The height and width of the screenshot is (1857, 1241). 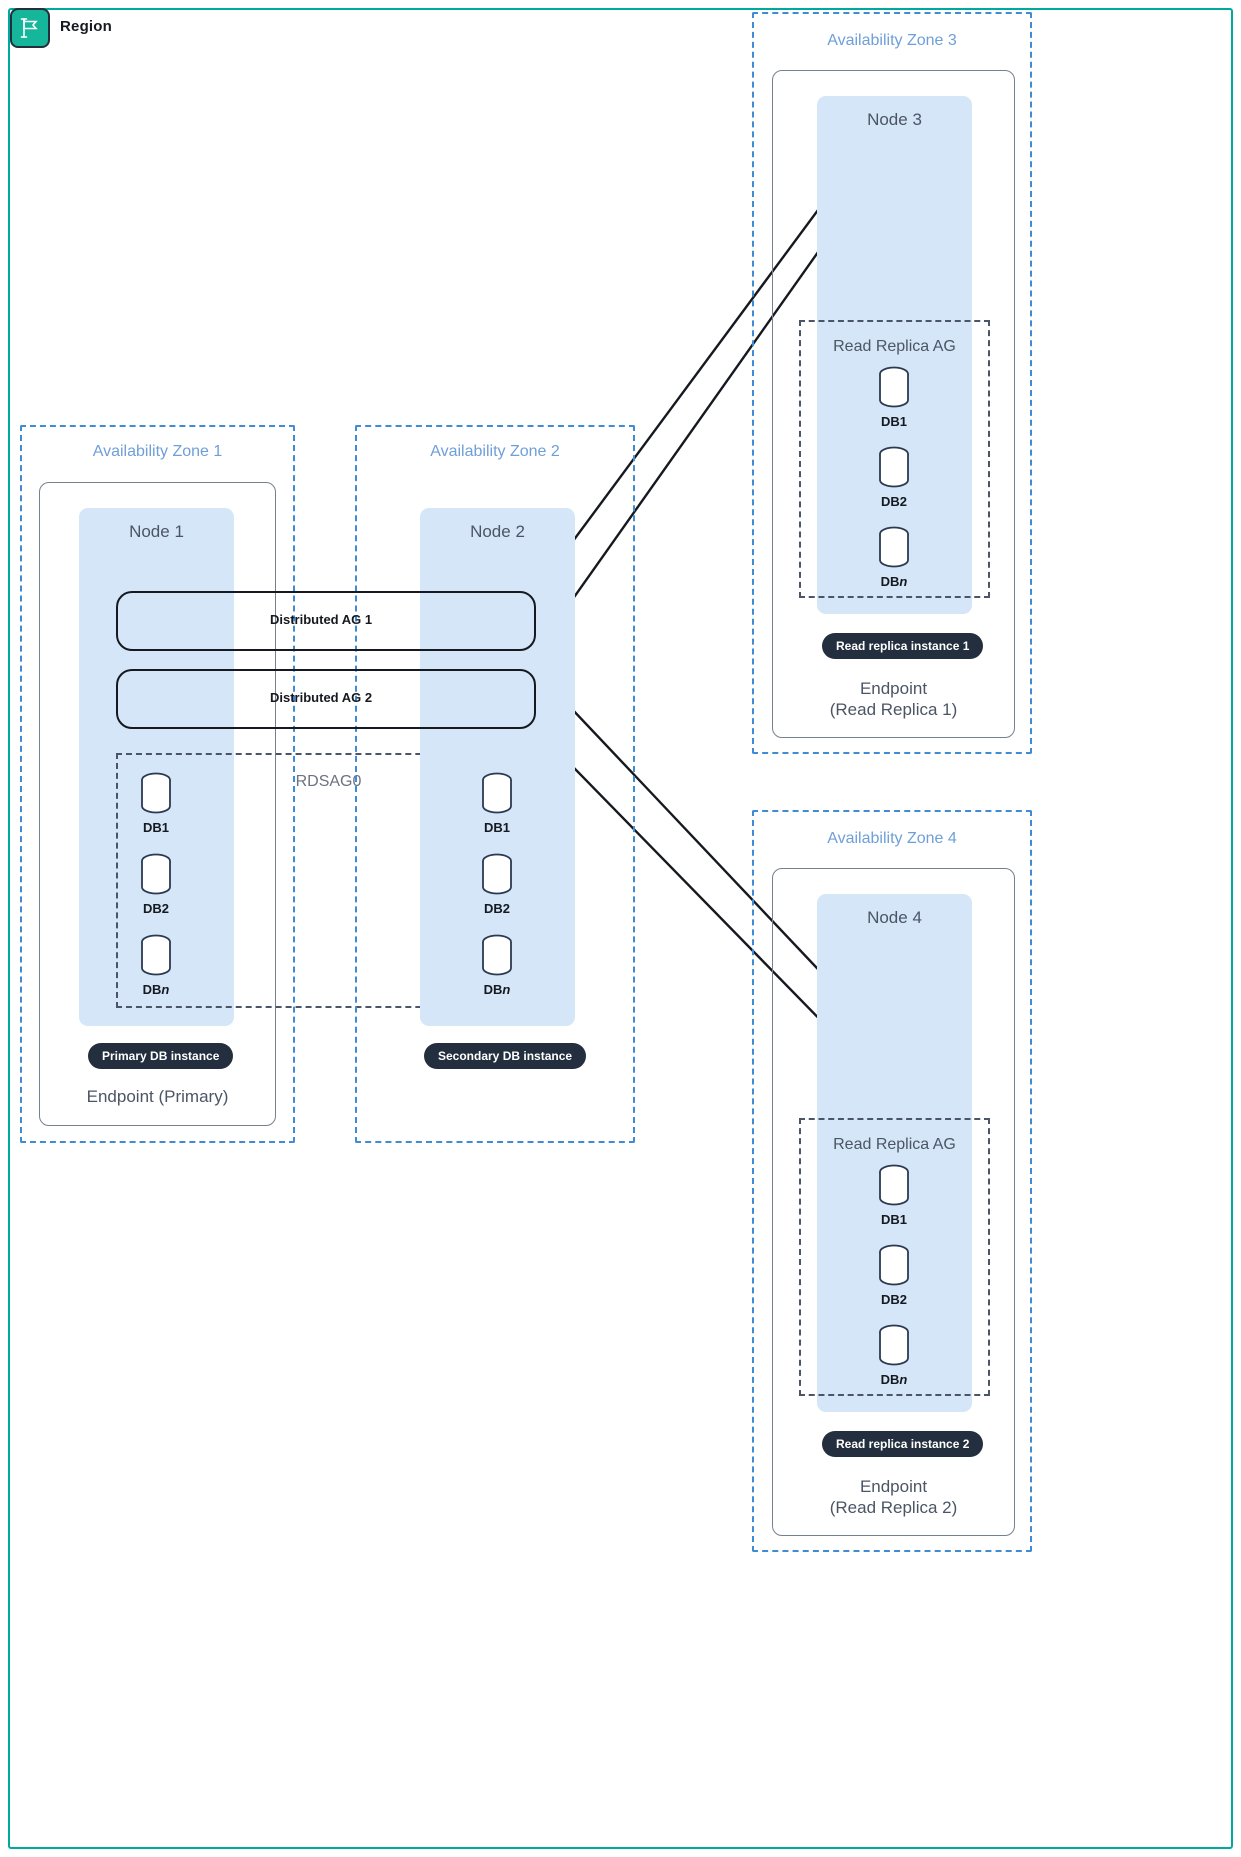 What do you see at coordinates (893, 1508) in the screenshot?
I see `az4-endpoint-line-2: (Read Replica 2)` at bounding box center [893, 1508].